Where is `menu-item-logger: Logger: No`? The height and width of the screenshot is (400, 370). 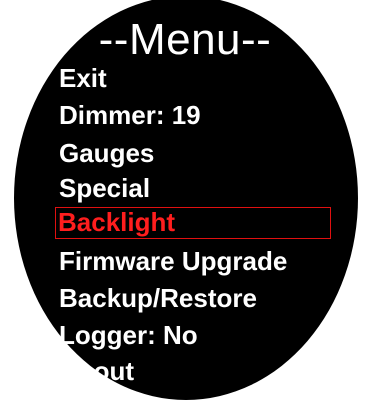
menu-item-logger: Logger: No is located at coordinates (126, 335).